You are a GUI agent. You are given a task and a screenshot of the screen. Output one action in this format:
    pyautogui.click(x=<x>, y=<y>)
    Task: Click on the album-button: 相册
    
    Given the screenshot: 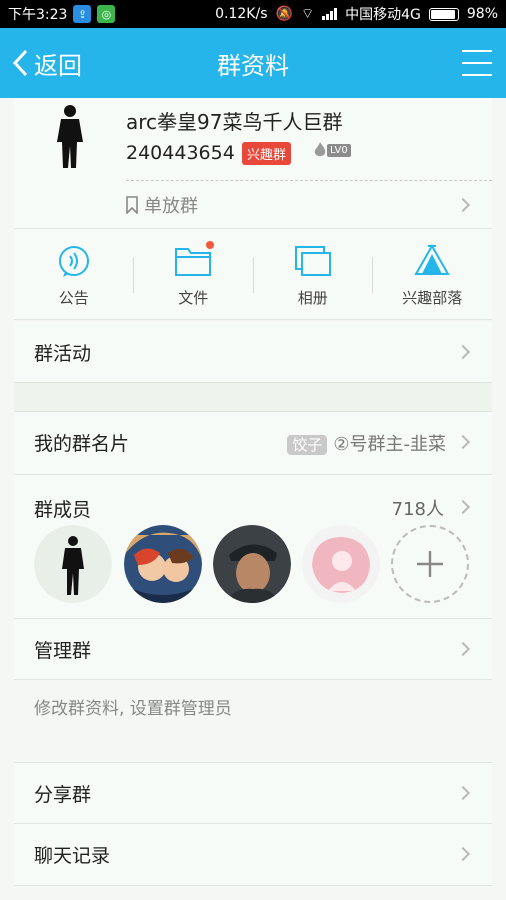 What is the action you would take?
    pyautogui.click(x=313, y=274)
    